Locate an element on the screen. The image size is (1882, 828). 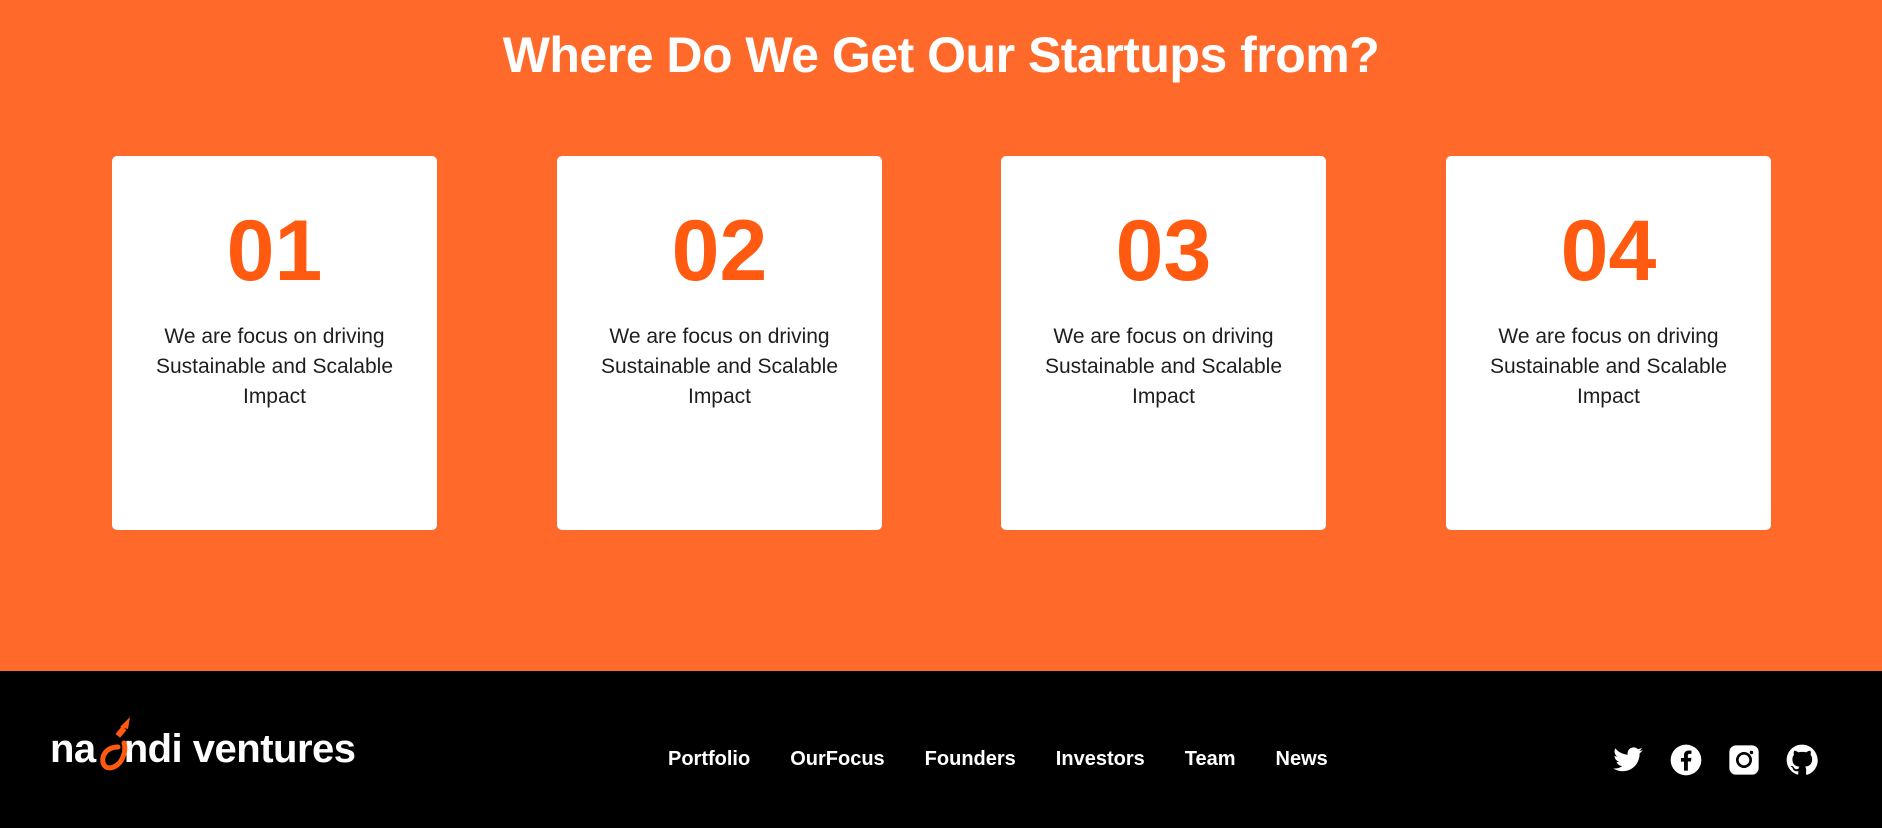
card-number: 02 is located at coordinates (719, 251).